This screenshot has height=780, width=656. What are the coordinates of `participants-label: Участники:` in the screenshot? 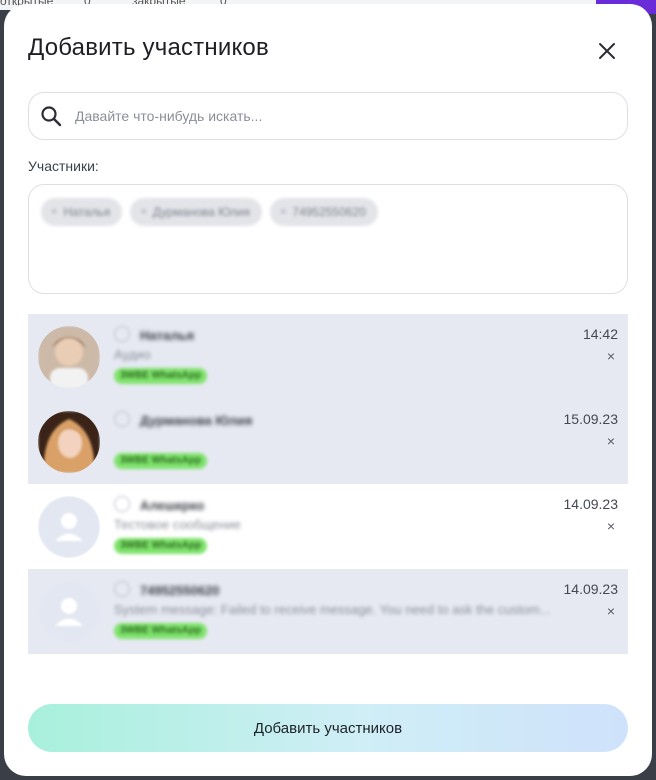 It's located at (63, 166).